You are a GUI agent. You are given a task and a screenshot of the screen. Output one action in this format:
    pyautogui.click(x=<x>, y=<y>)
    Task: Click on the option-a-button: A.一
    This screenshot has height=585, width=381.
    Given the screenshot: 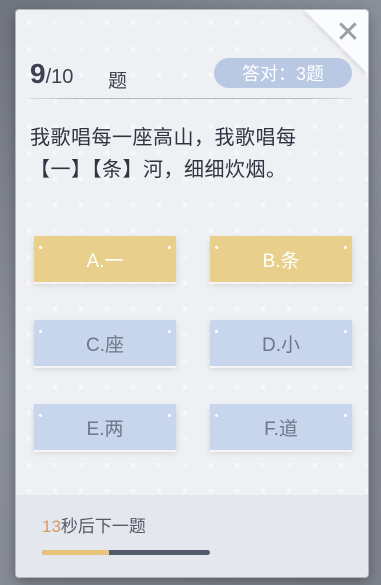 What is the action you would take?
    pyautogui.click(x=105, y=259)
    